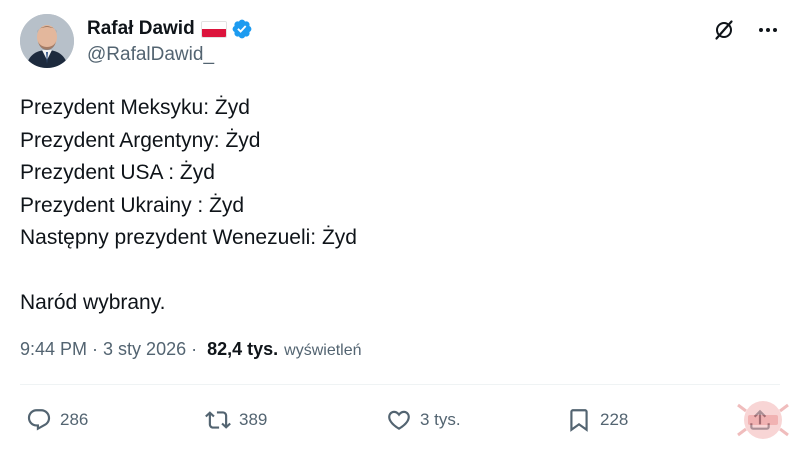 This screenshot has width=800, height=451. I want to click on grok-icon, so click(724, 30).